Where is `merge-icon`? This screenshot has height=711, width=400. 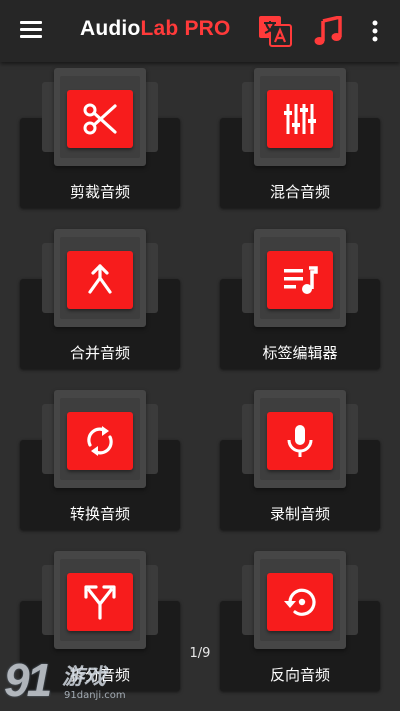
merge-icon is located at coordinates (100, 280).